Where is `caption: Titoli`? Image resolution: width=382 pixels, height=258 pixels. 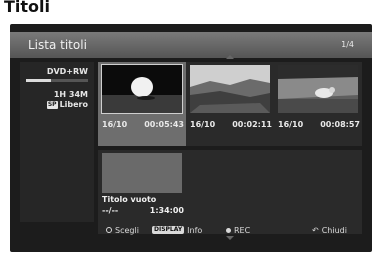 caption: Titoli is located at coordinates (191, 13).